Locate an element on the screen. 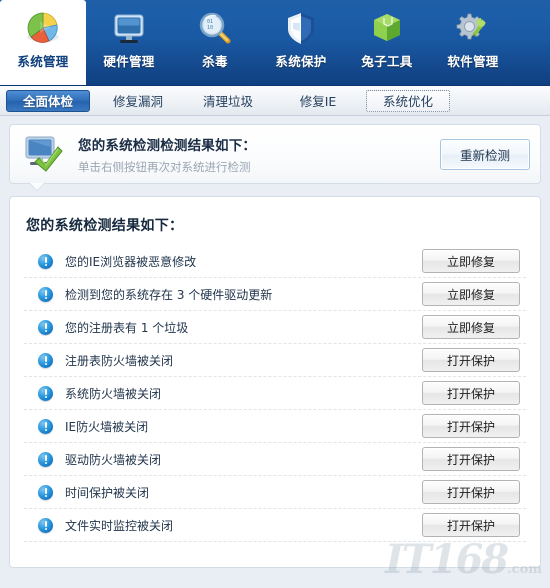 Image resolution: width=550 pixels, height=588 pixels. tab-fix-vulnerabilities: 修复漏洞 is located at coordinates (138, 101).